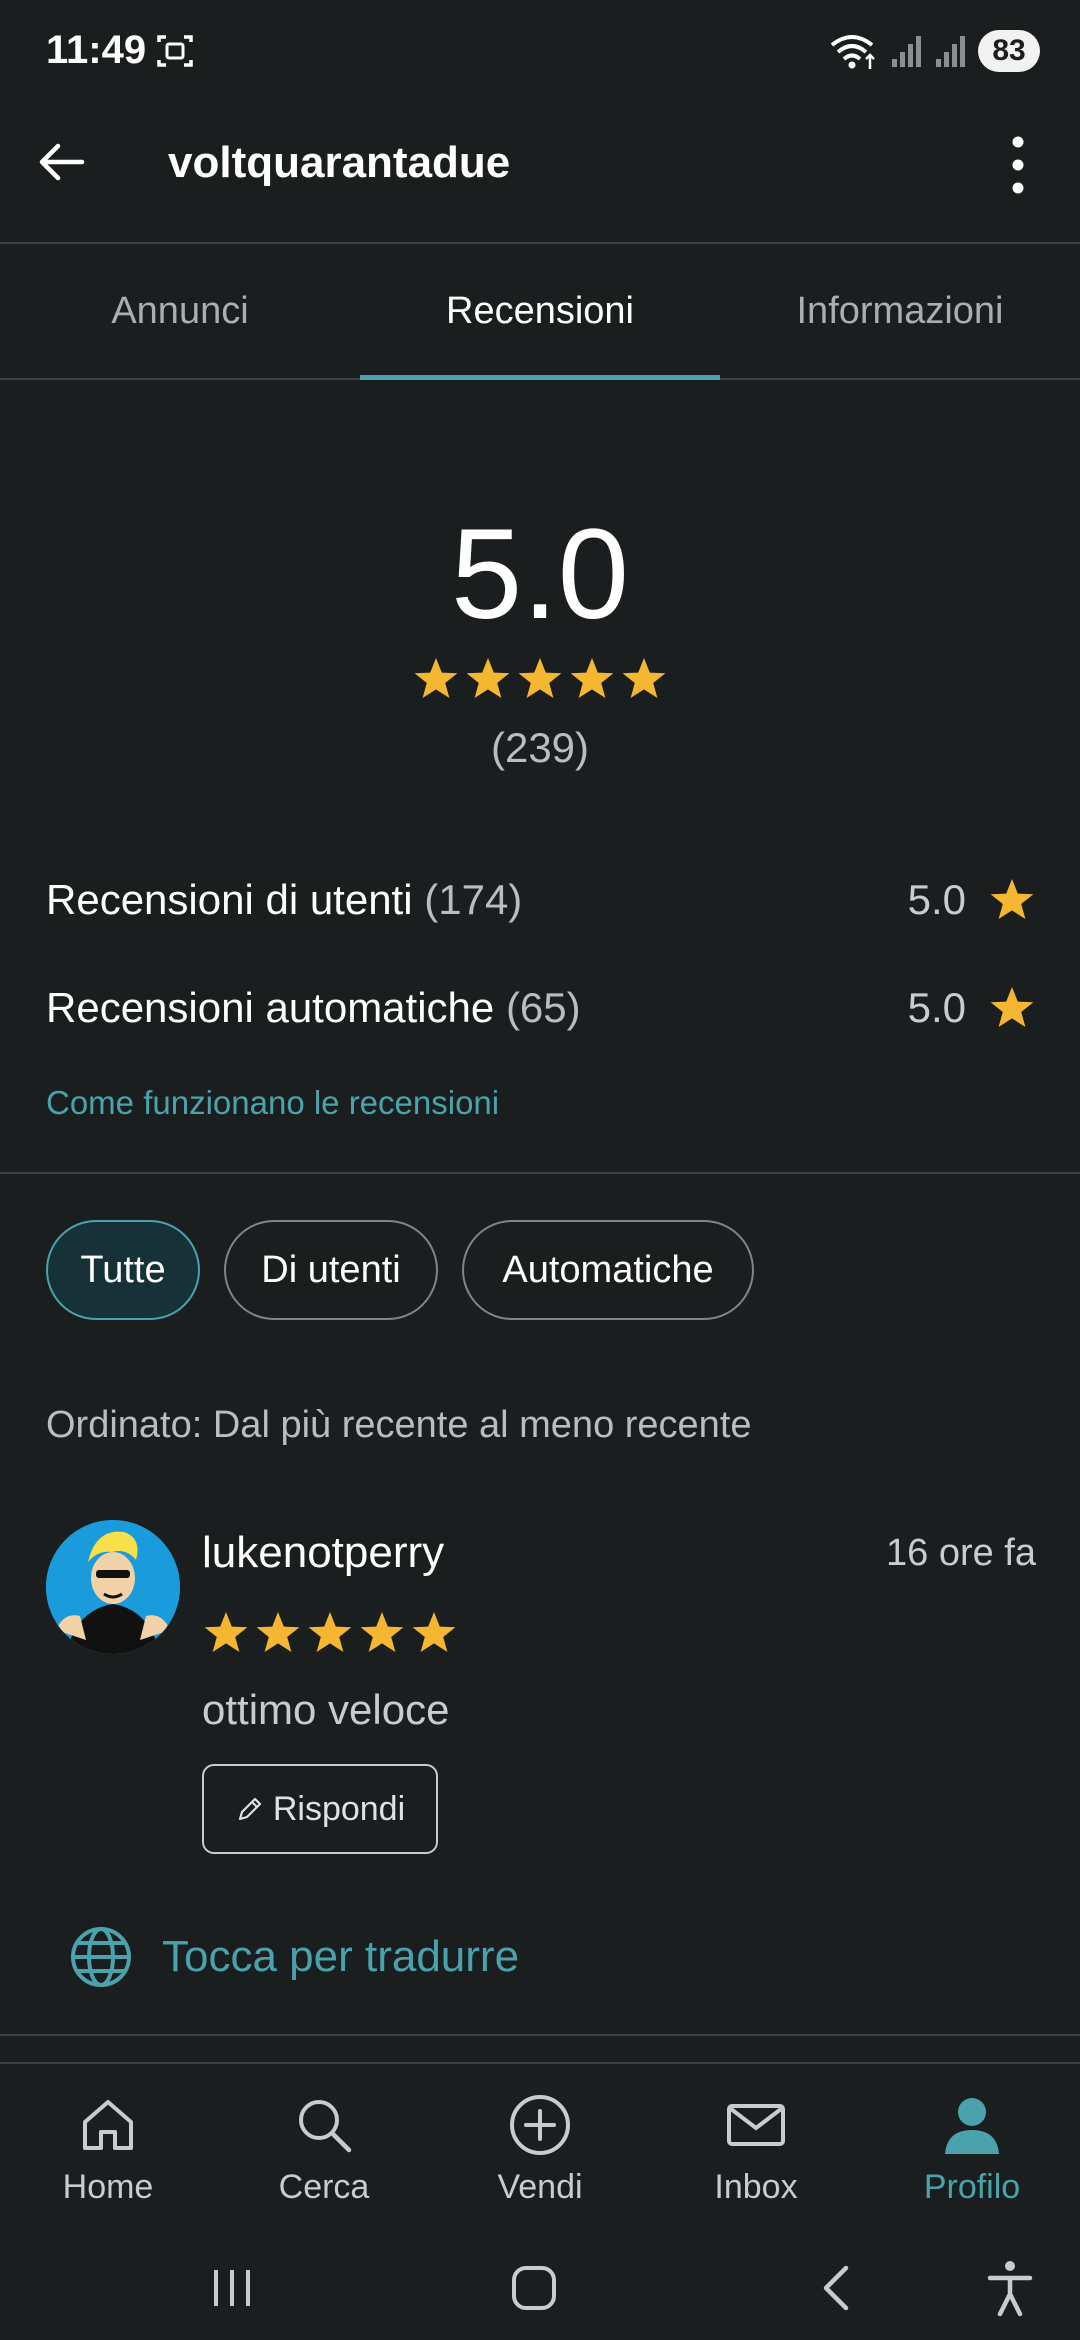 This screenshot has width=1080, height=2340. Describe the element at coordinates (1018, 165) in the screenshot. I see `more-options-icon` at that location.